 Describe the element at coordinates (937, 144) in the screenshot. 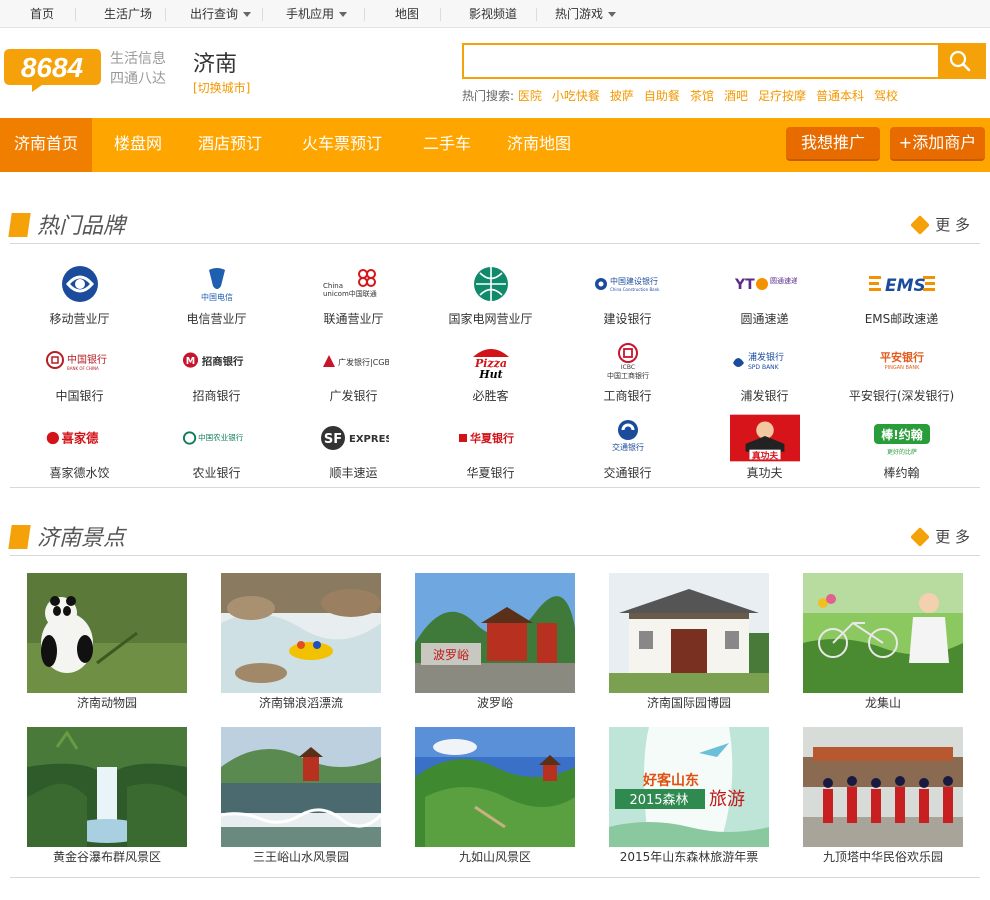

I see `add-merchant-button: +添加商户` at that location.